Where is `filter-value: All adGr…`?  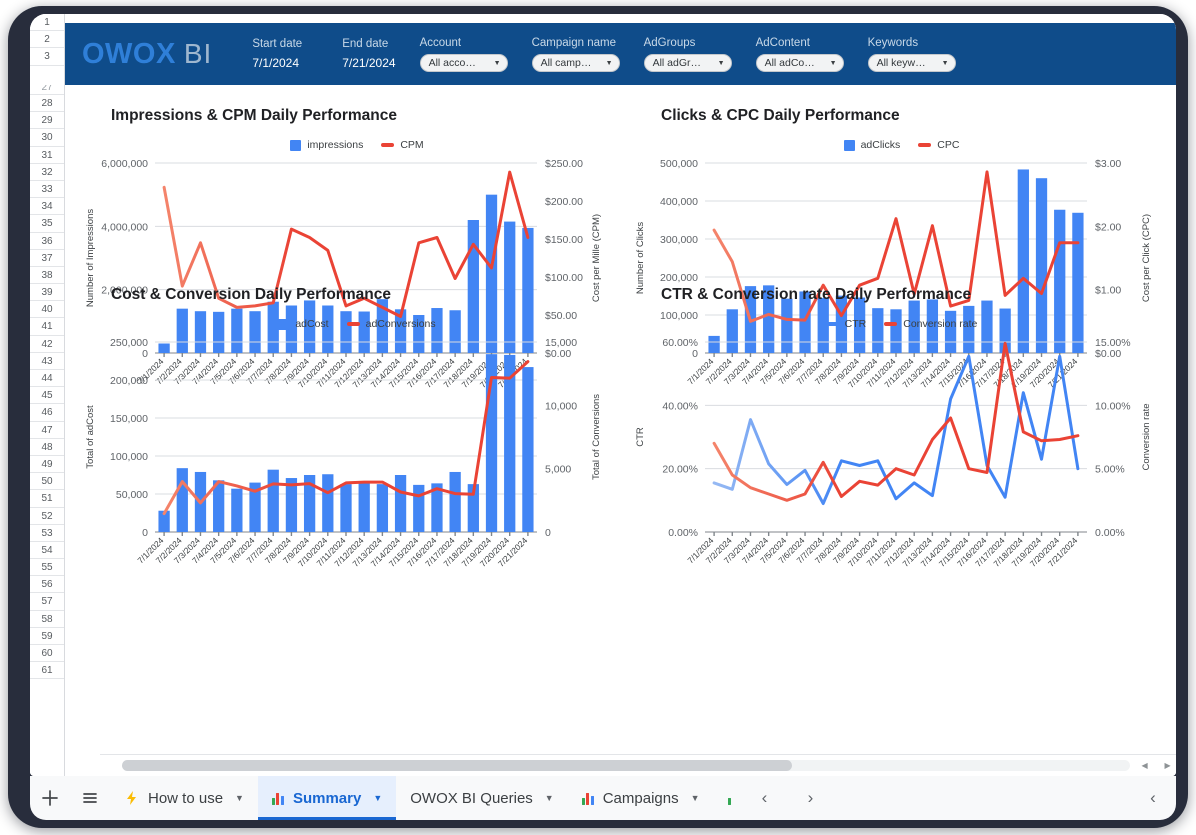
filter-value: All adGr… is located at coordinates (677, 63).